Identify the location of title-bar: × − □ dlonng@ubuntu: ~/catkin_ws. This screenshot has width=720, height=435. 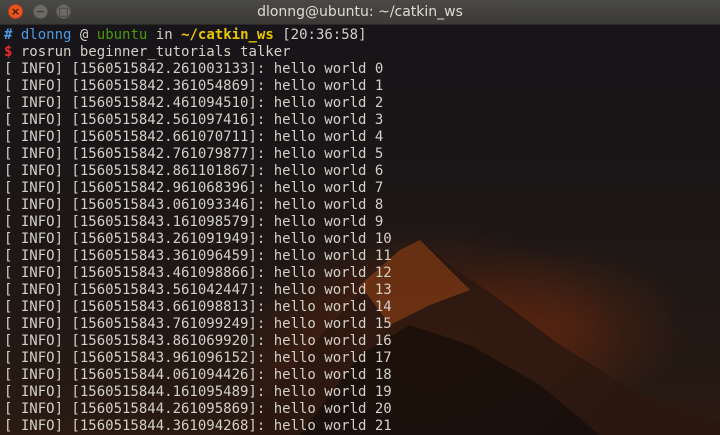
(360, 12).